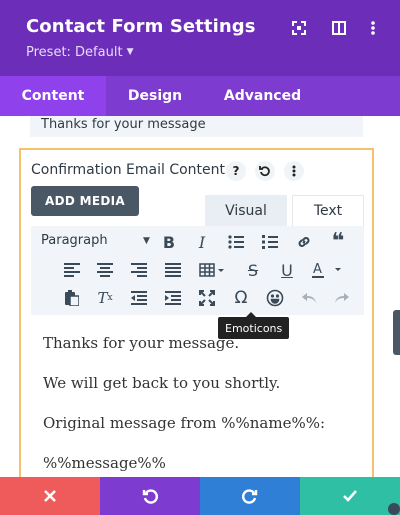  What do you see at coordinates (141, 26) in the screenshot?
I see `modal-title: Contact Form Settings` at bounding box center [141, 26].